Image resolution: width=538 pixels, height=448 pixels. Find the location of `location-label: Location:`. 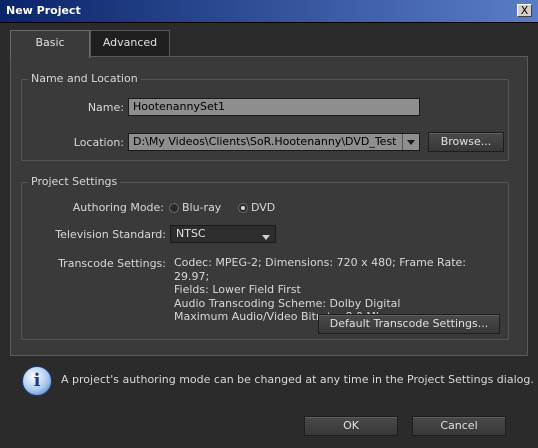

location-label: Location: is located at coordinates (98, 142).